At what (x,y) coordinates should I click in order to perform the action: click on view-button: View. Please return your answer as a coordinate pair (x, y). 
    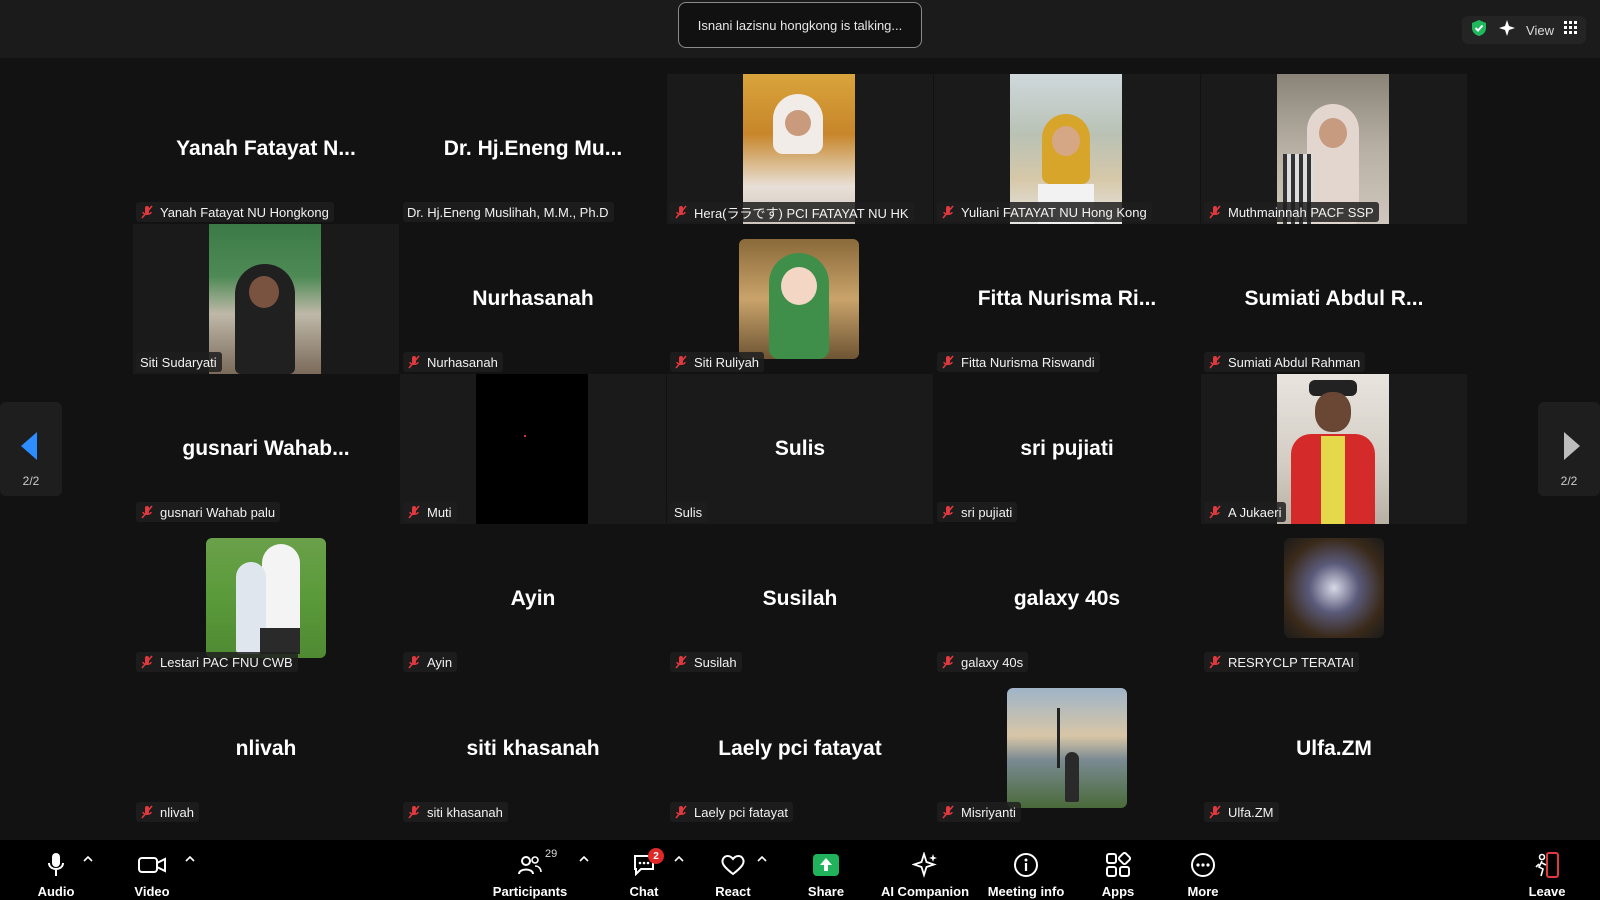
    Looking at the image, I should click on (1540, 30).